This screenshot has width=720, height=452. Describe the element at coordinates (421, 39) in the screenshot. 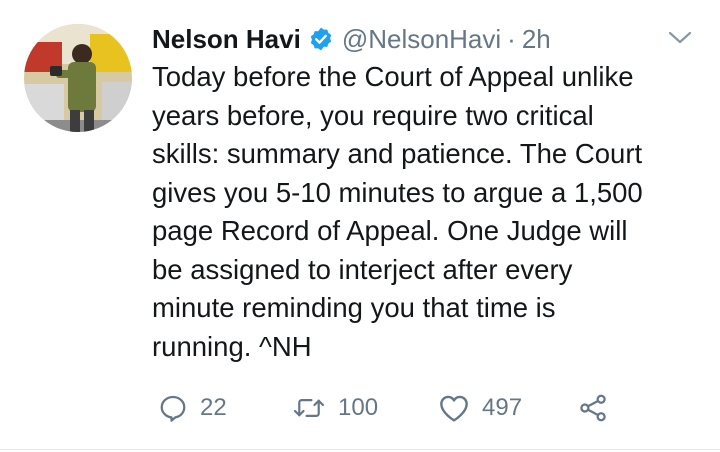

I see `author-handle: @NelsonHavi` at that location.